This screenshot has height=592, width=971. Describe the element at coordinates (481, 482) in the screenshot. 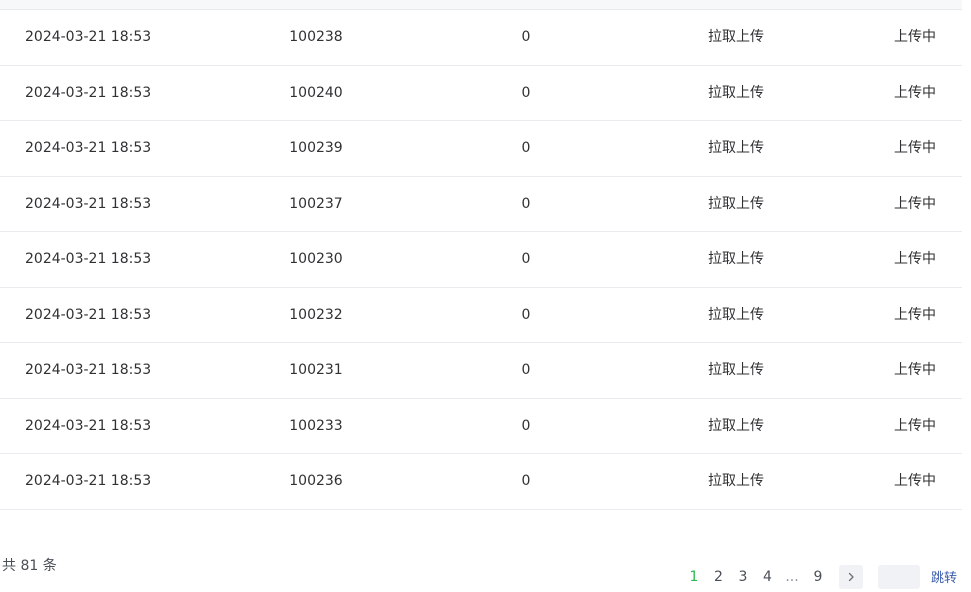

I see `table-row: 2024-03-21 18:53 100236 0 拉取上传 上传中` at that location.